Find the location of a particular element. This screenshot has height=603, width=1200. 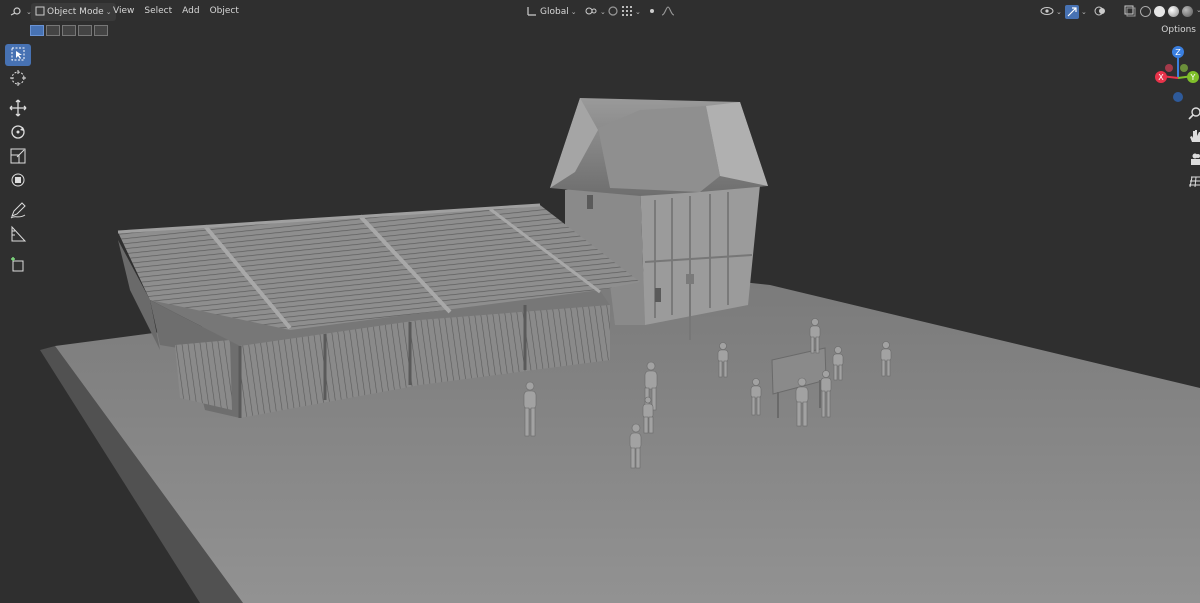

select-invert-mode is located at coordinates (85, 30).